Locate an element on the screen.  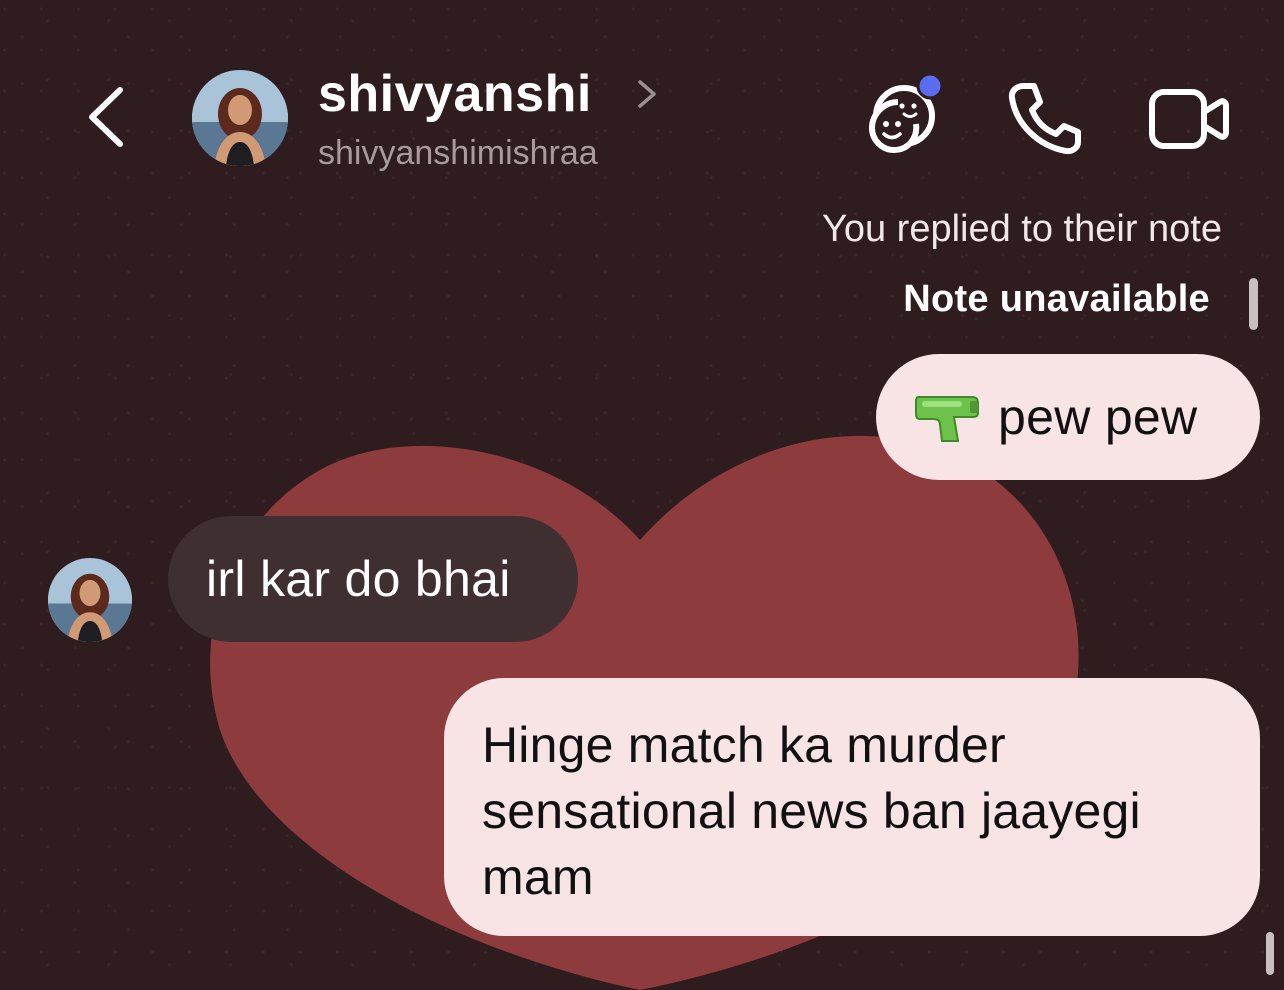
message-bubble-incoming: irl kar do bhai is located at coordinates (373, 579).